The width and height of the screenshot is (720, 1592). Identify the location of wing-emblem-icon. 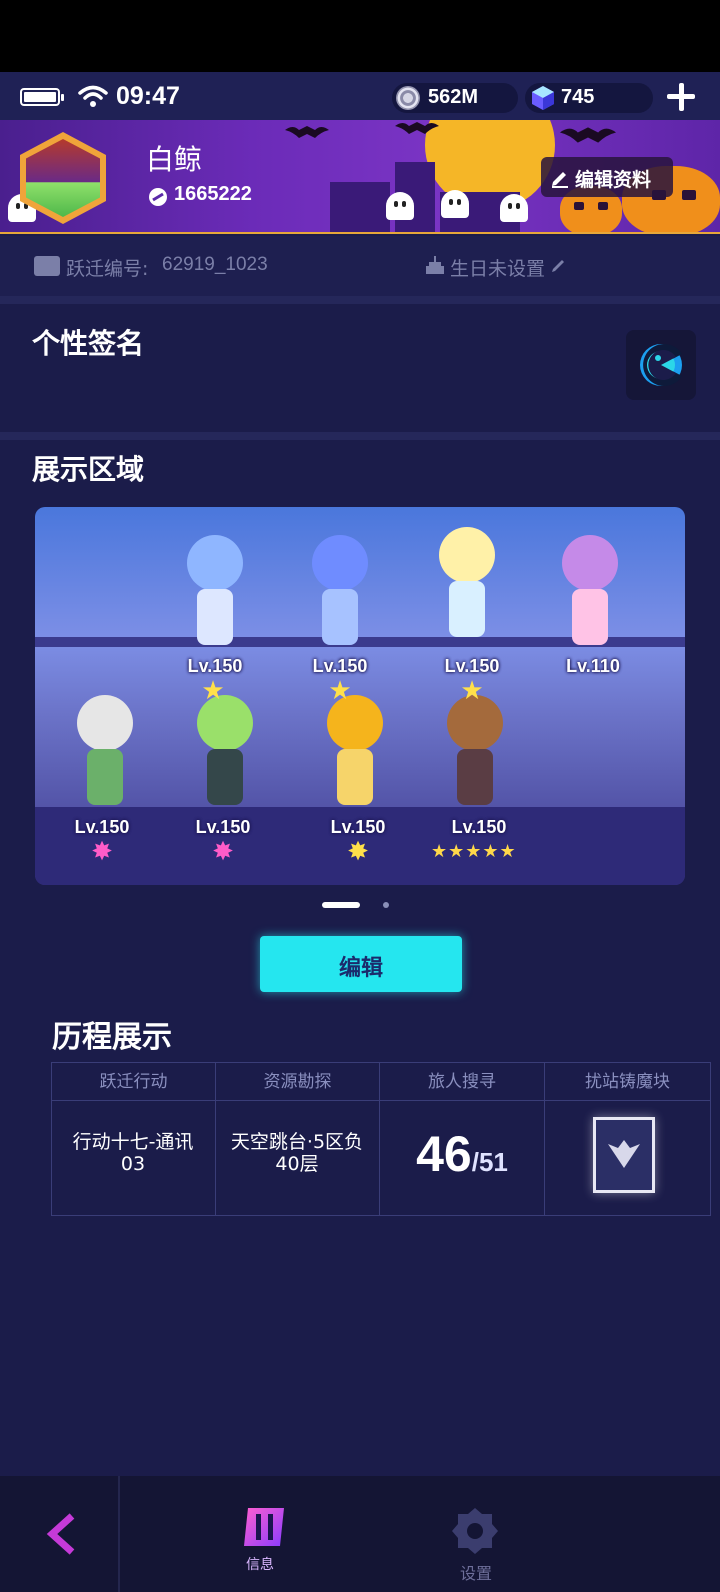
(624, 1154).